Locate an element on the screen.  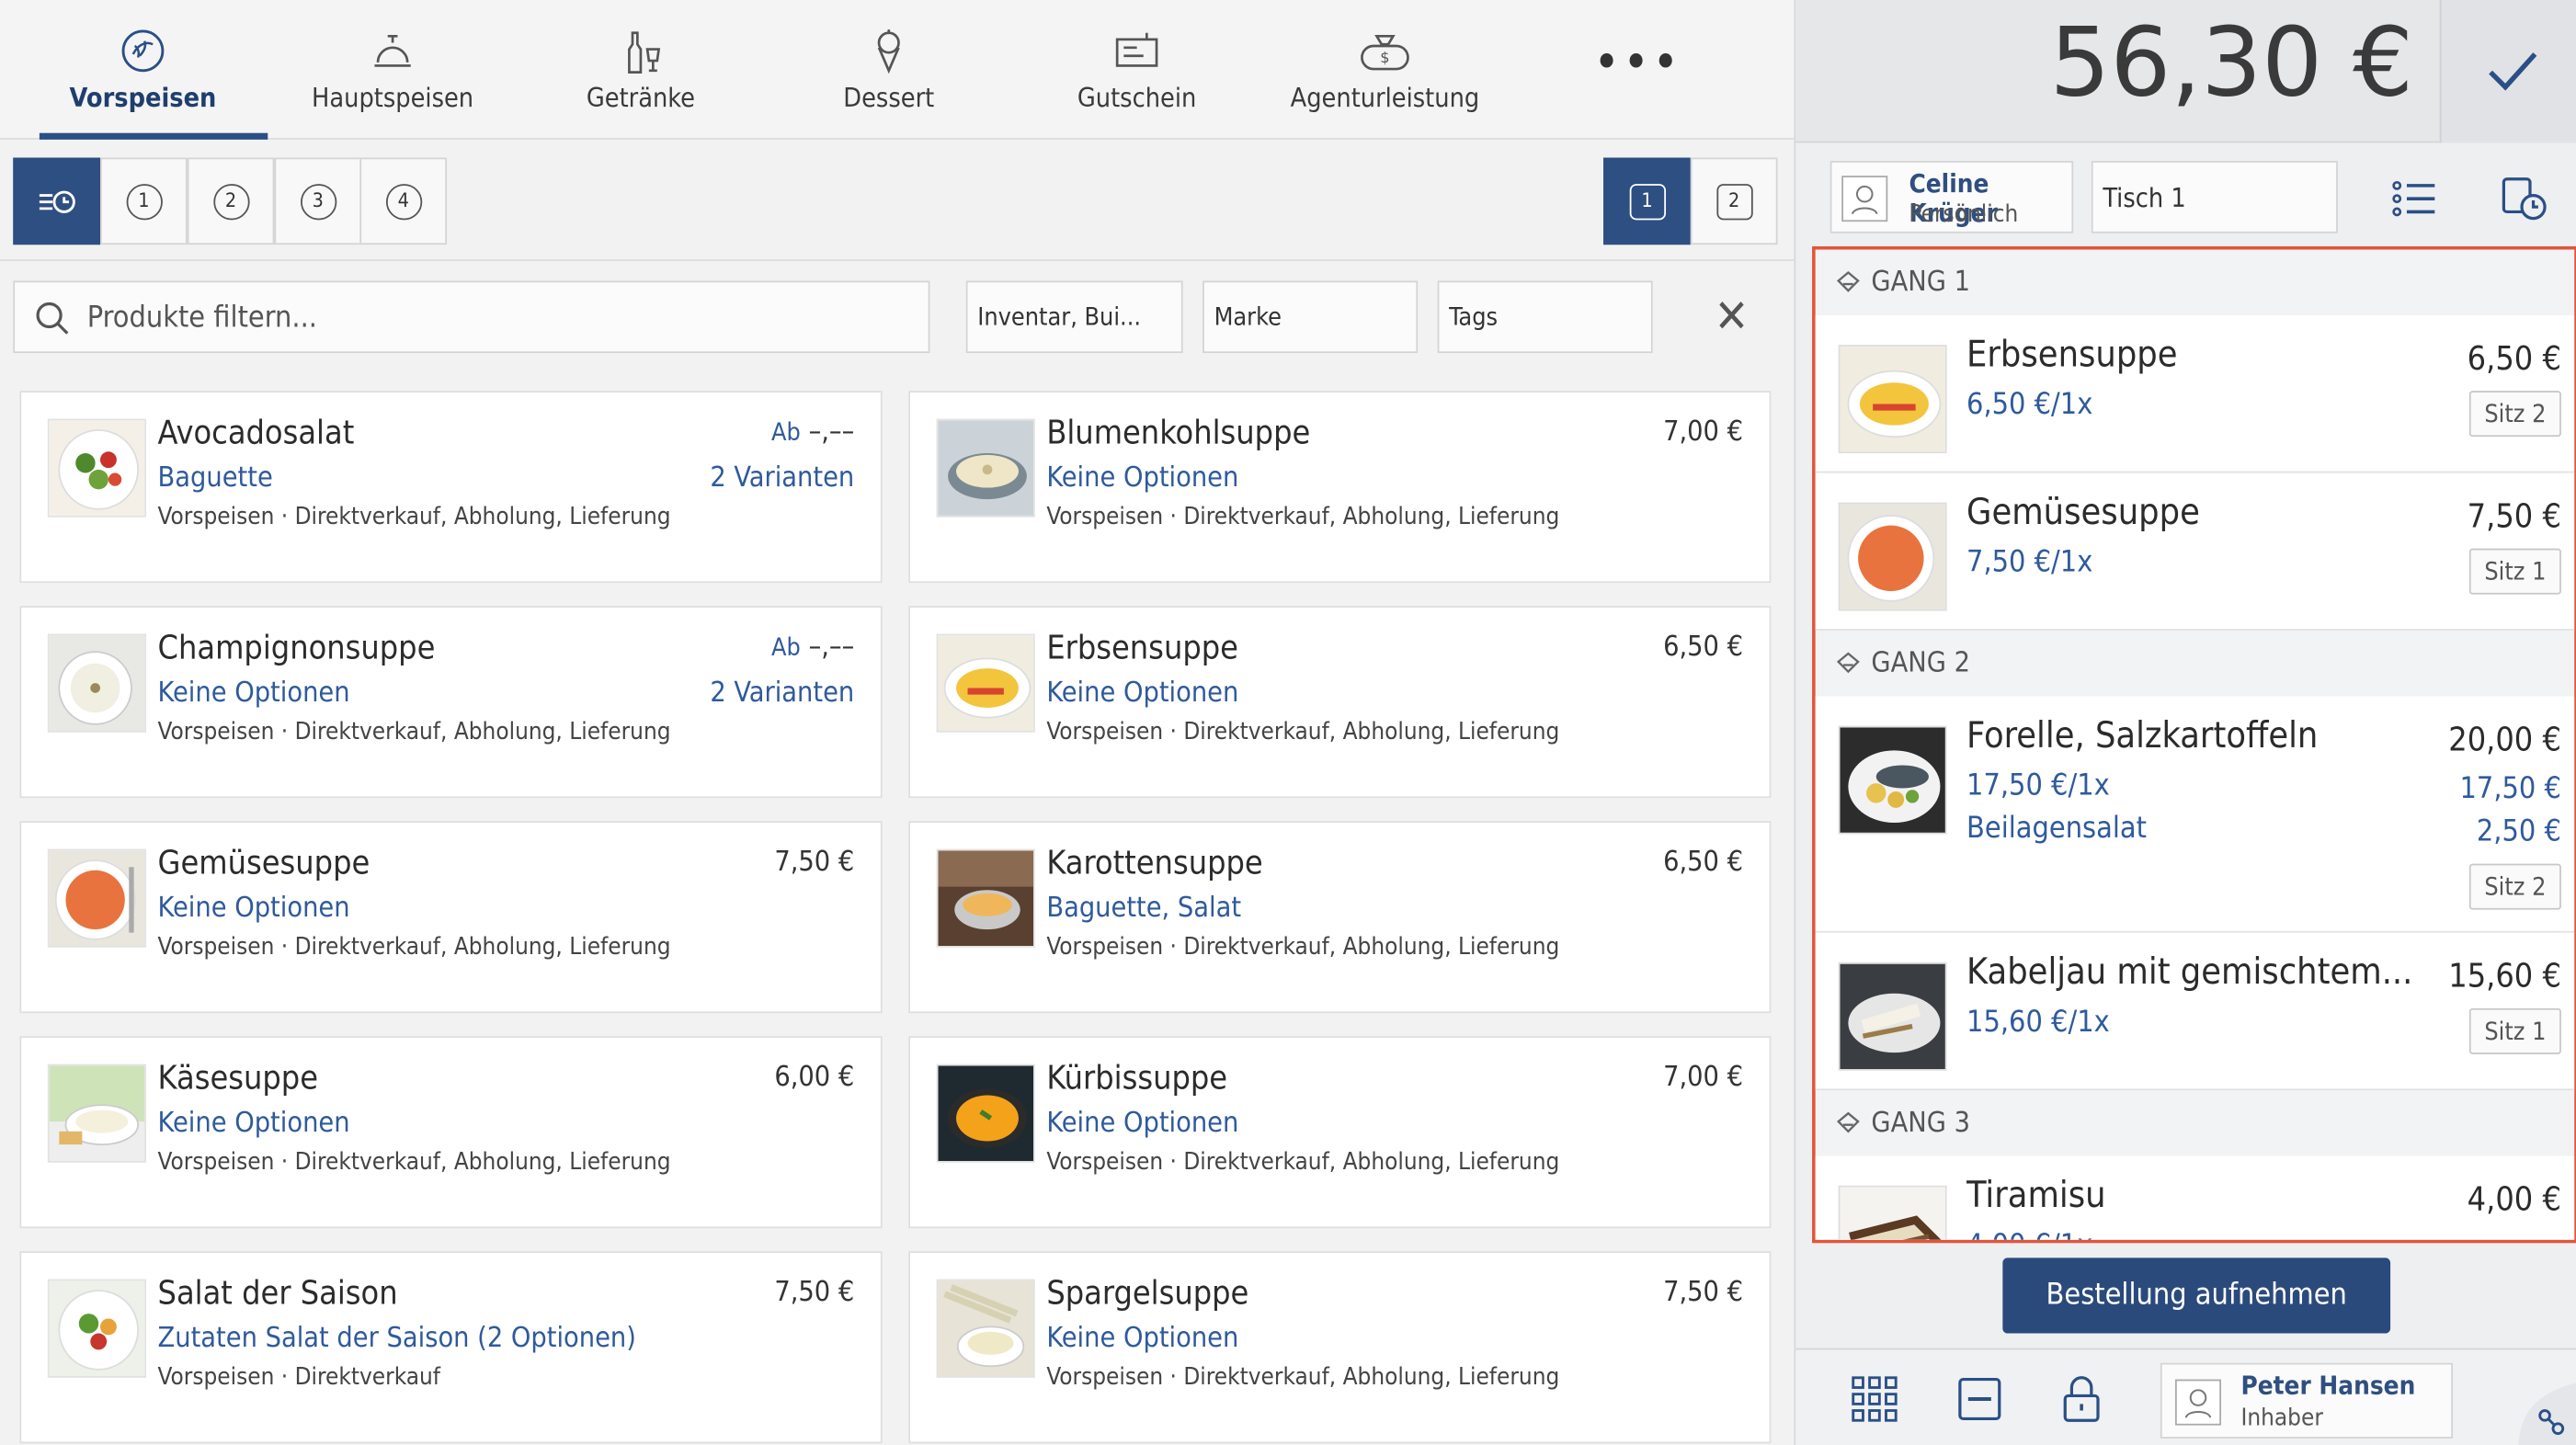
order-item: Gemüsesuppe 7,50 € 7,50 €/1x Sitz 1 is located at coordinates (2195, 551).